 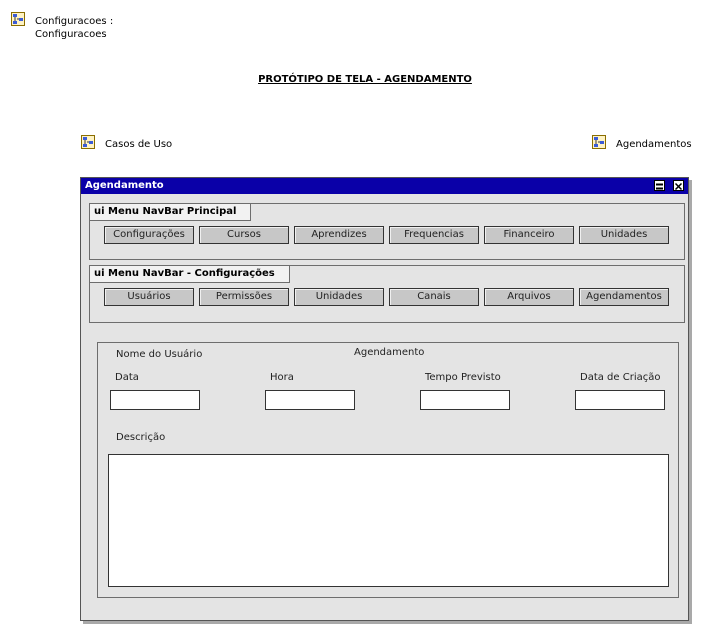 What do you see at coordinates (138, 144) in the screenshot?
I see `use-cases-link: Casos de Uso` at bounding box center [138, 144].